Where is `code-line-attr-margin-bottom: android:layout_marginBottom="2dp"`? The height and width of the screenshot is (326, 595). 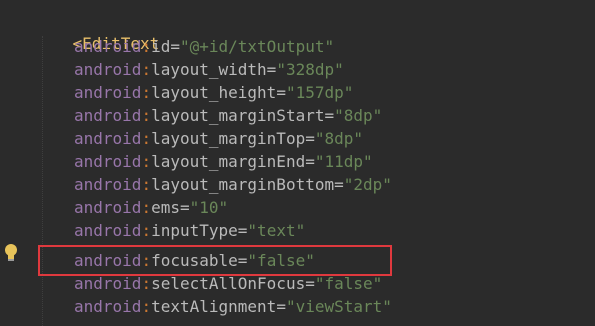 code-line-attr-margin-bottom: android:layout_marginBottom="2dp" is located at coordinates (213, 184).